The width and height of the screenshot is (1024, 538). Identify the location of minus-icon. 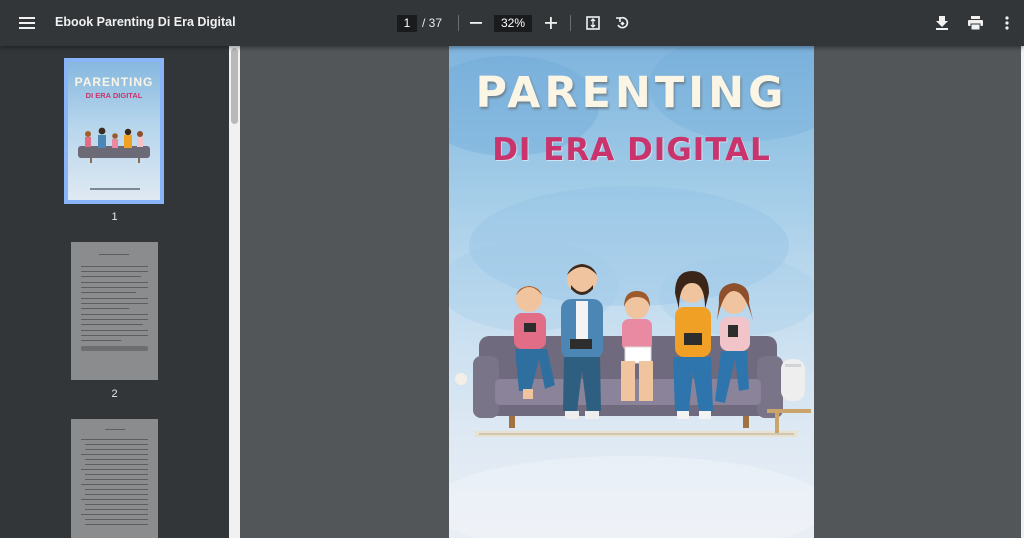
(476, 23).